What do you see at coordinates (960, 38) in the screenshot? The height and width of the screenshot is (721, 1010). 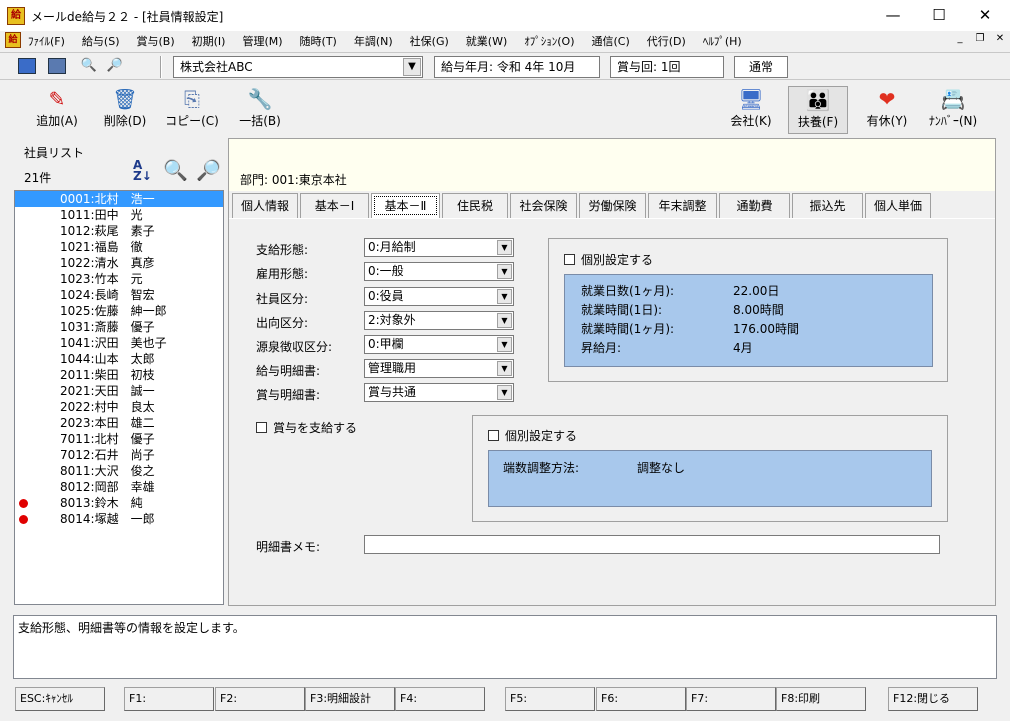 I see `mdi-minimize-icon: _` at bounding box center [960, 38].